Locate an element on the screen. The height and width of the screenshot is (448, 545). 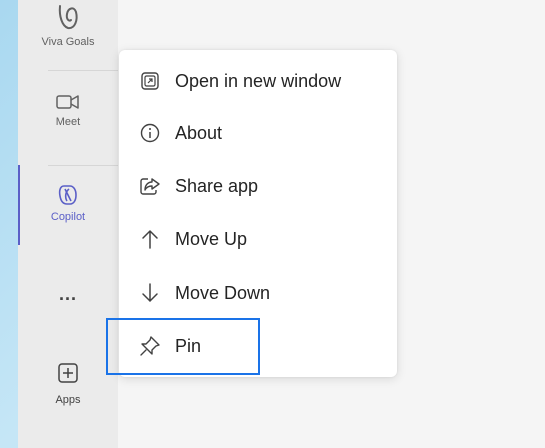
arrow-down-icon is located at coordinates (150, 293).